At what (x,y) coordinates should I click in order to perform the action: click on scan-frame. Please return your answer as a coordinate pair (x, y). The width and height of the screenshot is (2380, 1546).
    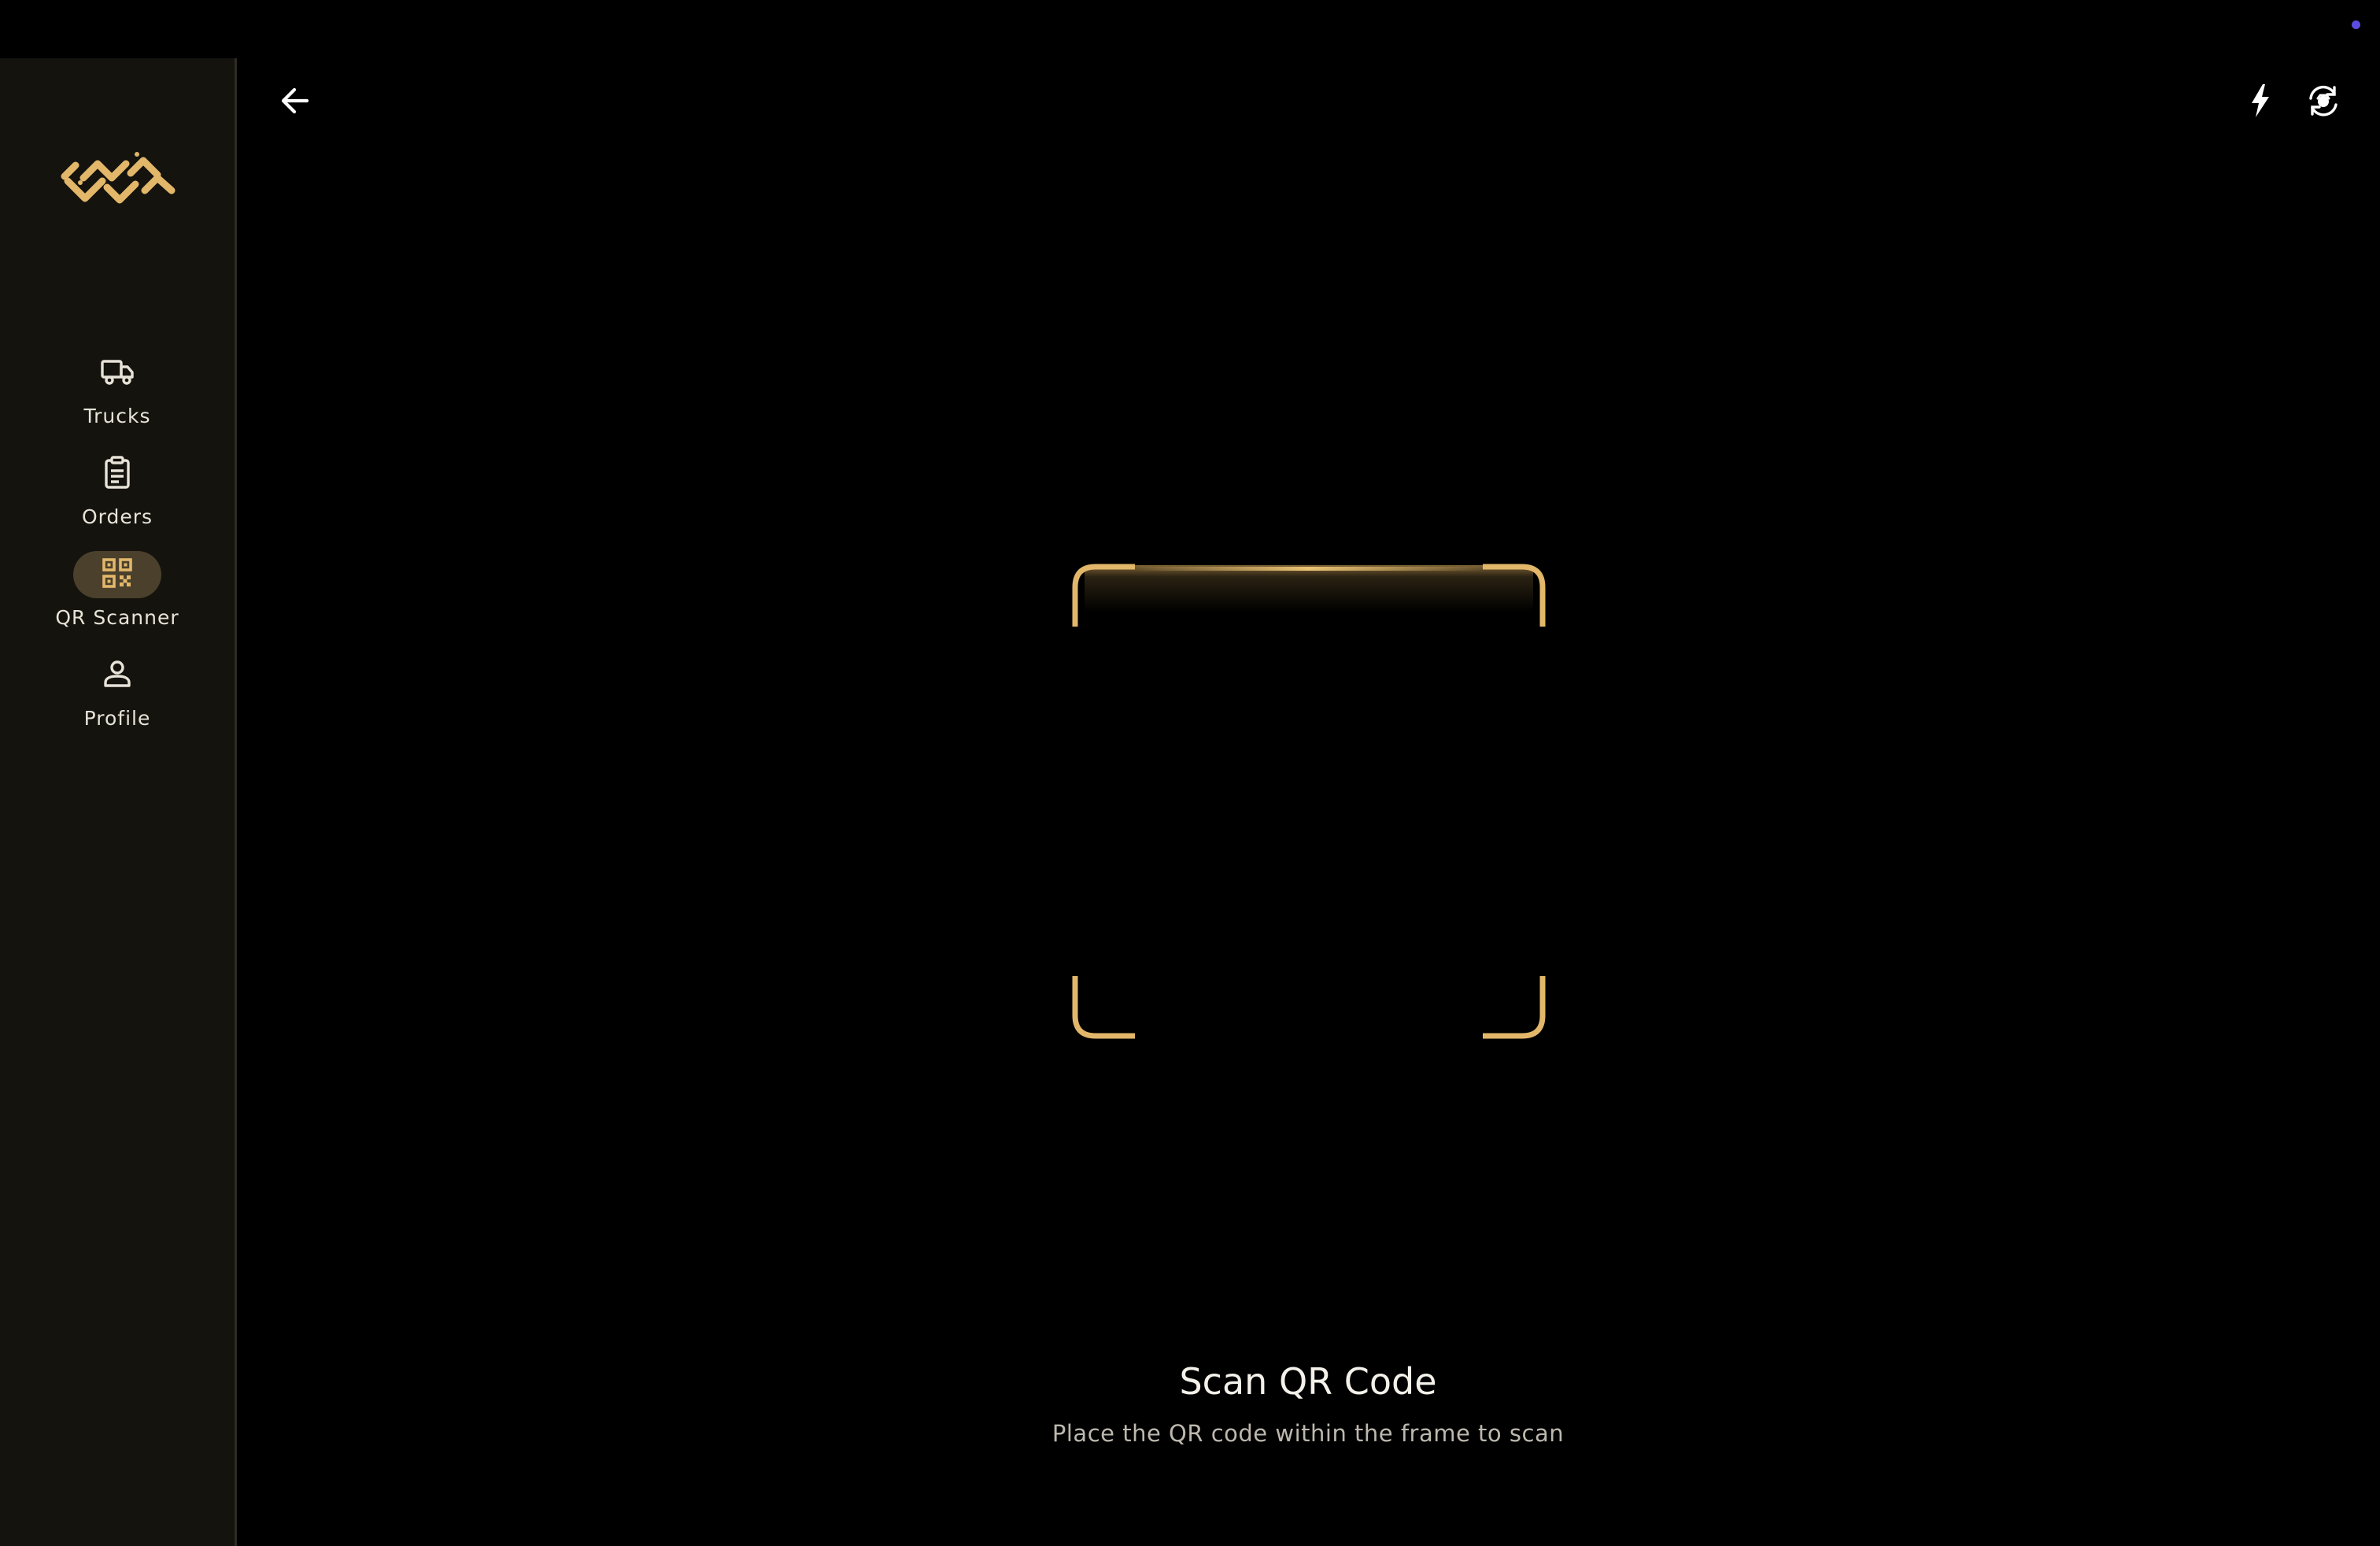
    Looking at the image, I should click on (1309, 801).